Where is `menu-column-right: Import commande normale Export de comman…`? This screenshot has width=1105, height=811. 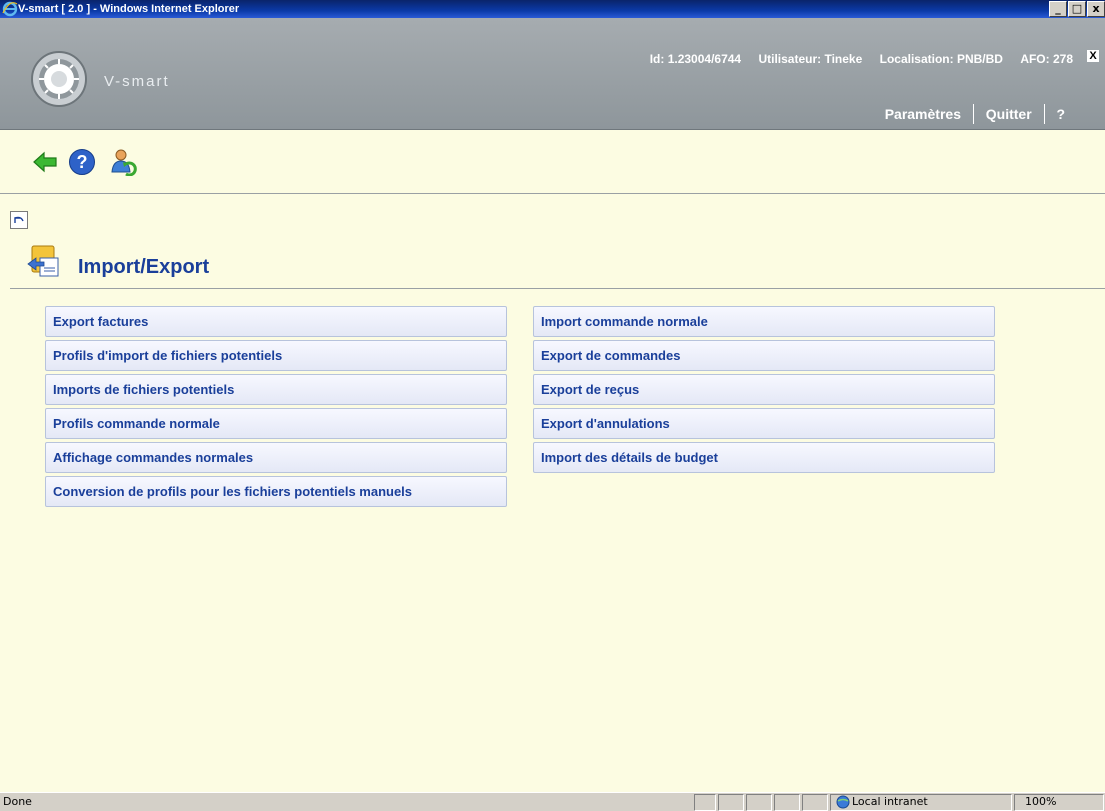 menu-column-right: Import commande normale Export de comman… is located at coordinates (764, 389).